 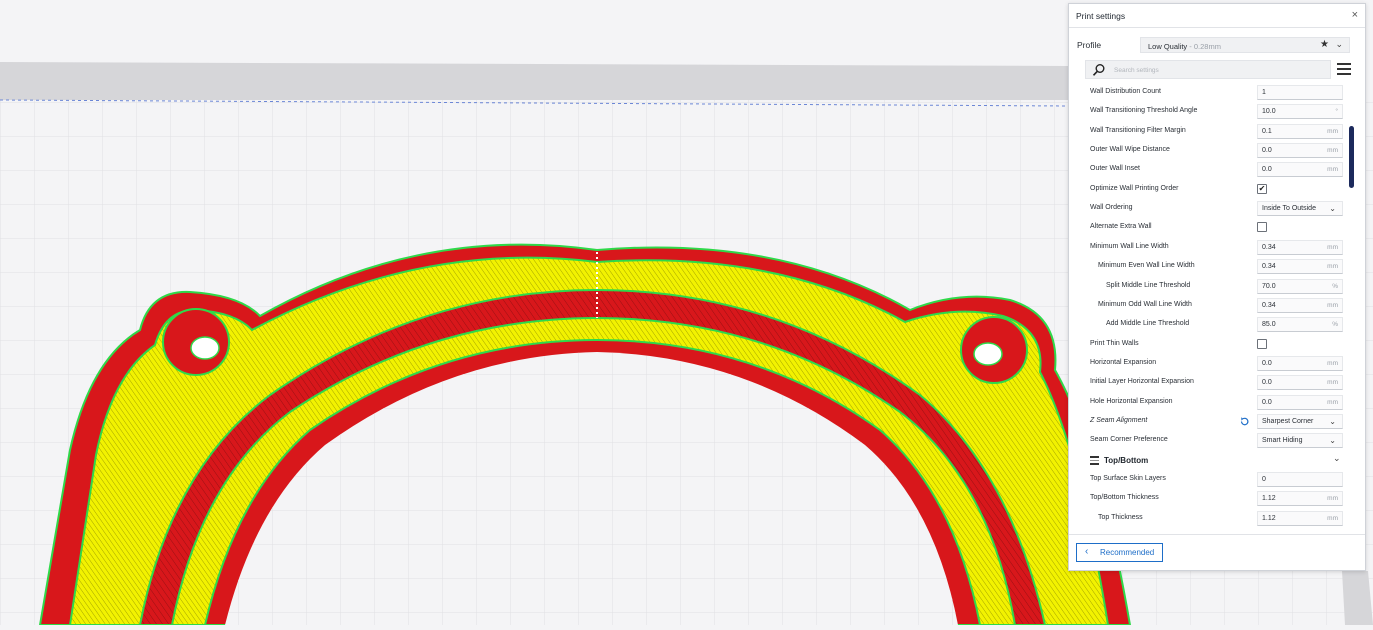 What do you see at coordinates (1300, 111) in the screenshot?
I see `setting-input: 10.0 °` at bounding box center [1300, 111].